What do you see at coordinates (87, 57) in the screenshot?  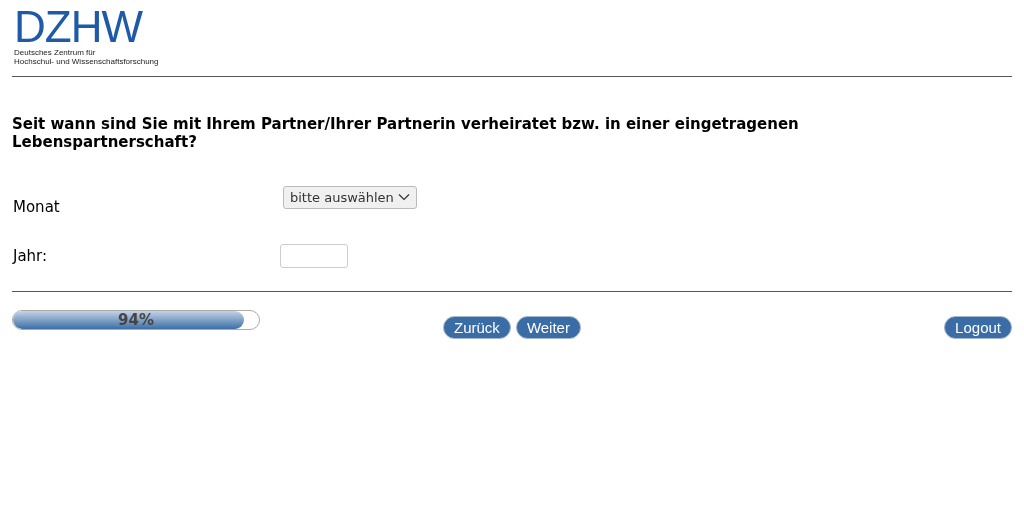 I see `logo-subtitle: Deutsches Zentrum für Hochschul- und Wissenschaftsforschung` at bounding box center [87, 57].